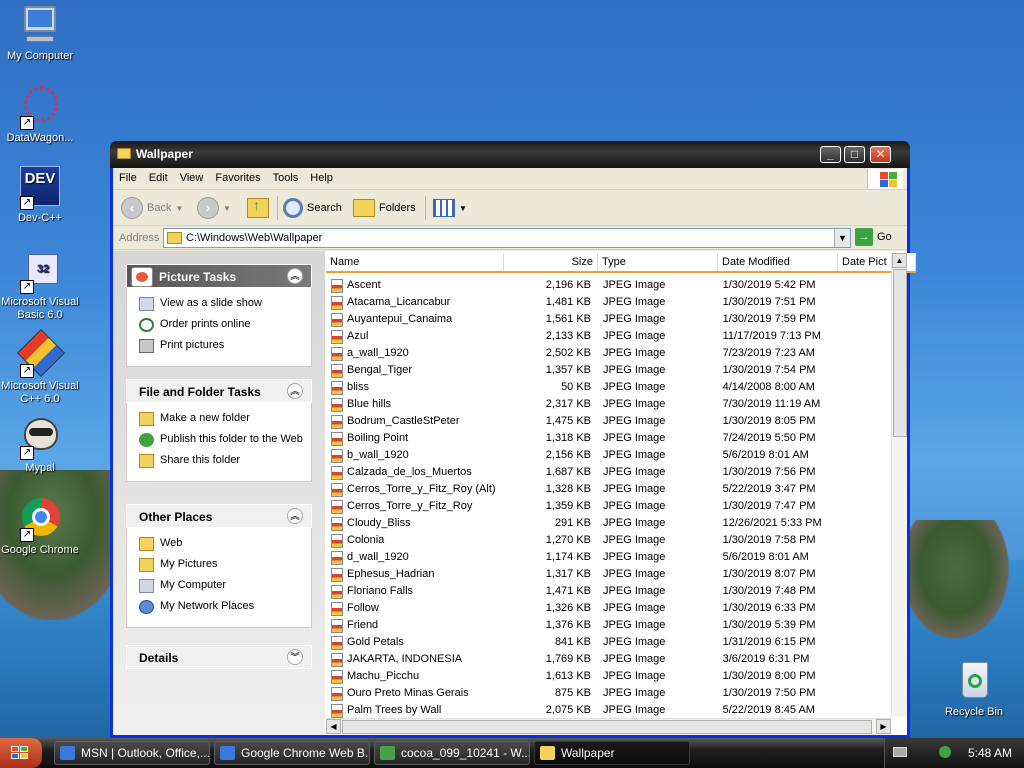  What do you see at coordinates (312, 208) in the screenshot?
I see `search-button: Search` at bounding box center [312, 208].